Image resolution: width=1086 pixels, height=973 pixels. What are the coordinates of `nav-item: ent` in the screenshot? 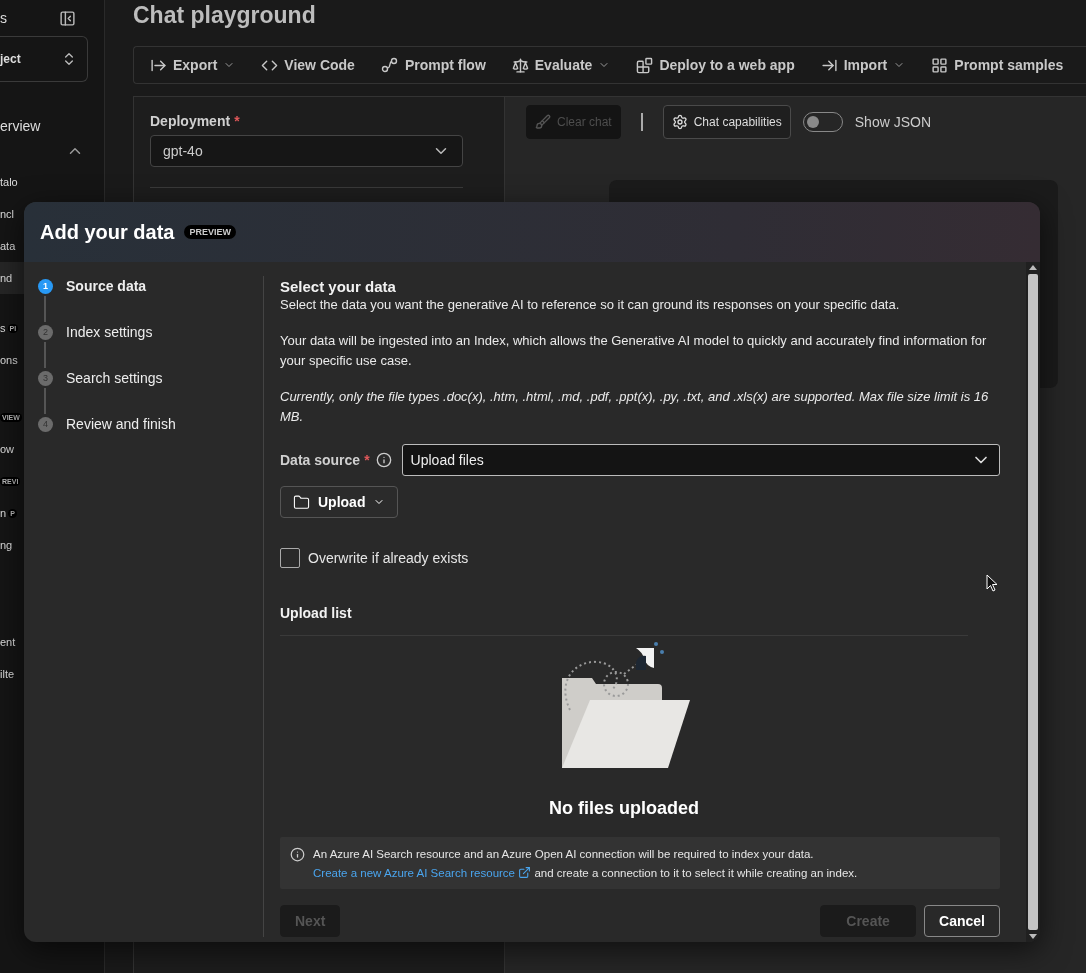 It's located at (8, 642).